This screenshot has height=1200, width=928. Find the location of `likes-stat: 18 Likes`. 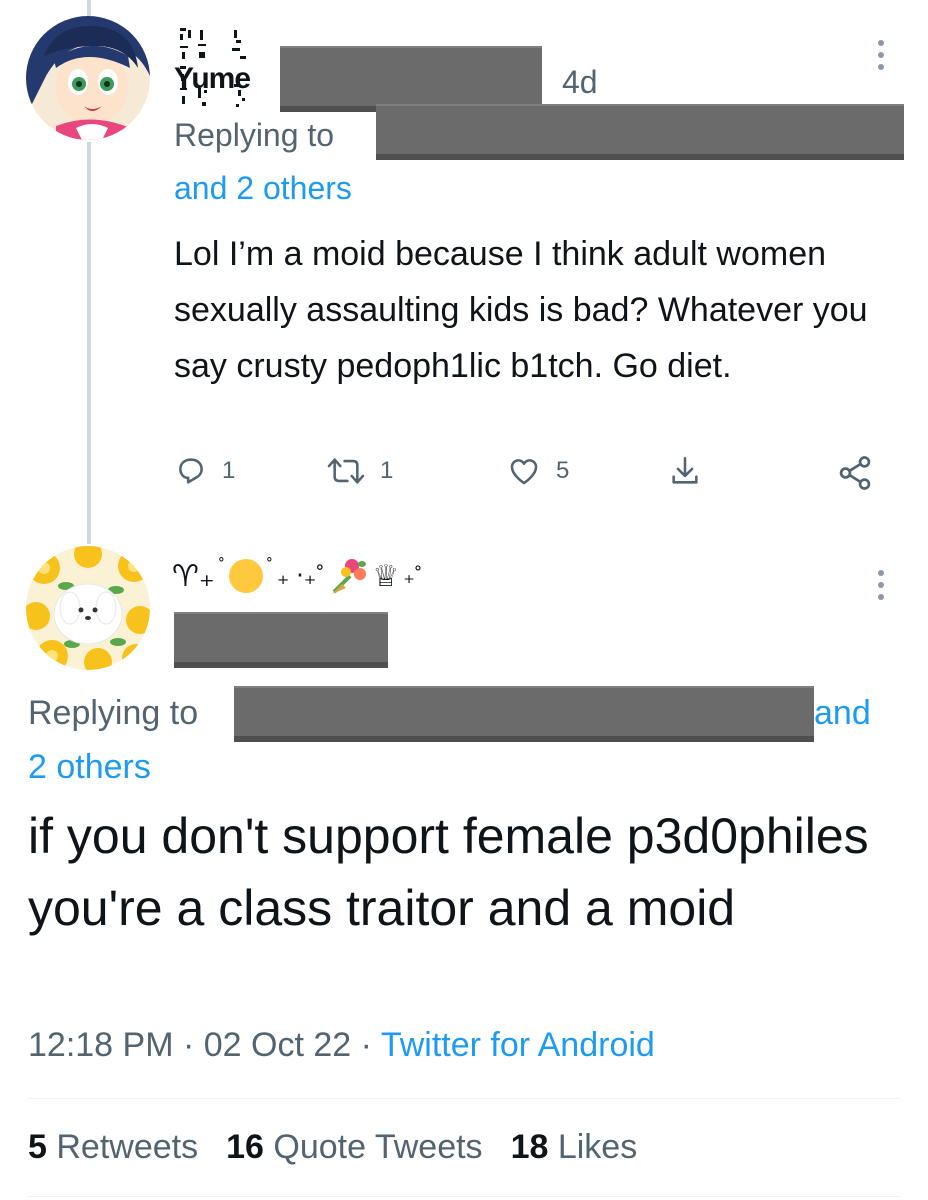

likes-stat: 18 Likes is located at coordinates (574, 1147).